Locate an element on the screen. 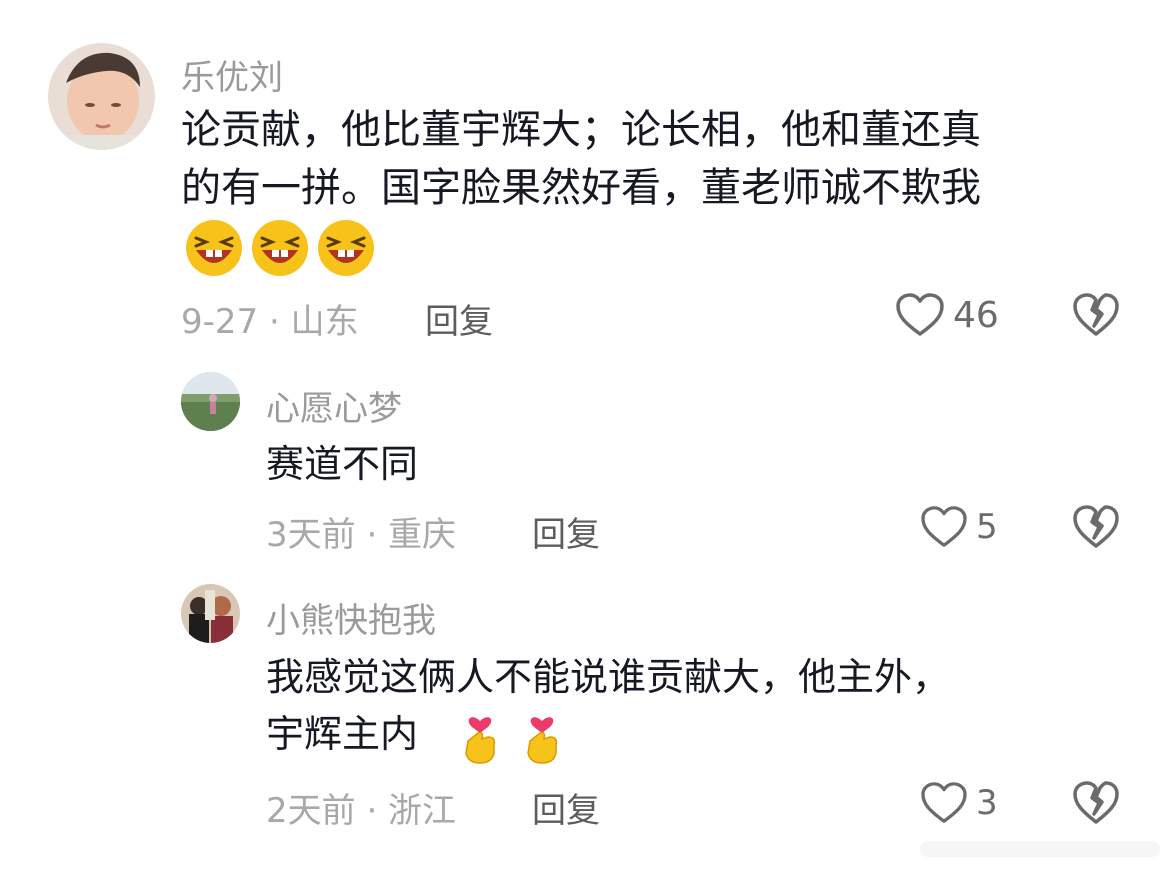 The width and height of the screenshot is (1170, 871). reply-text-line: 赛道不同 is located at coordinates (342, 464).